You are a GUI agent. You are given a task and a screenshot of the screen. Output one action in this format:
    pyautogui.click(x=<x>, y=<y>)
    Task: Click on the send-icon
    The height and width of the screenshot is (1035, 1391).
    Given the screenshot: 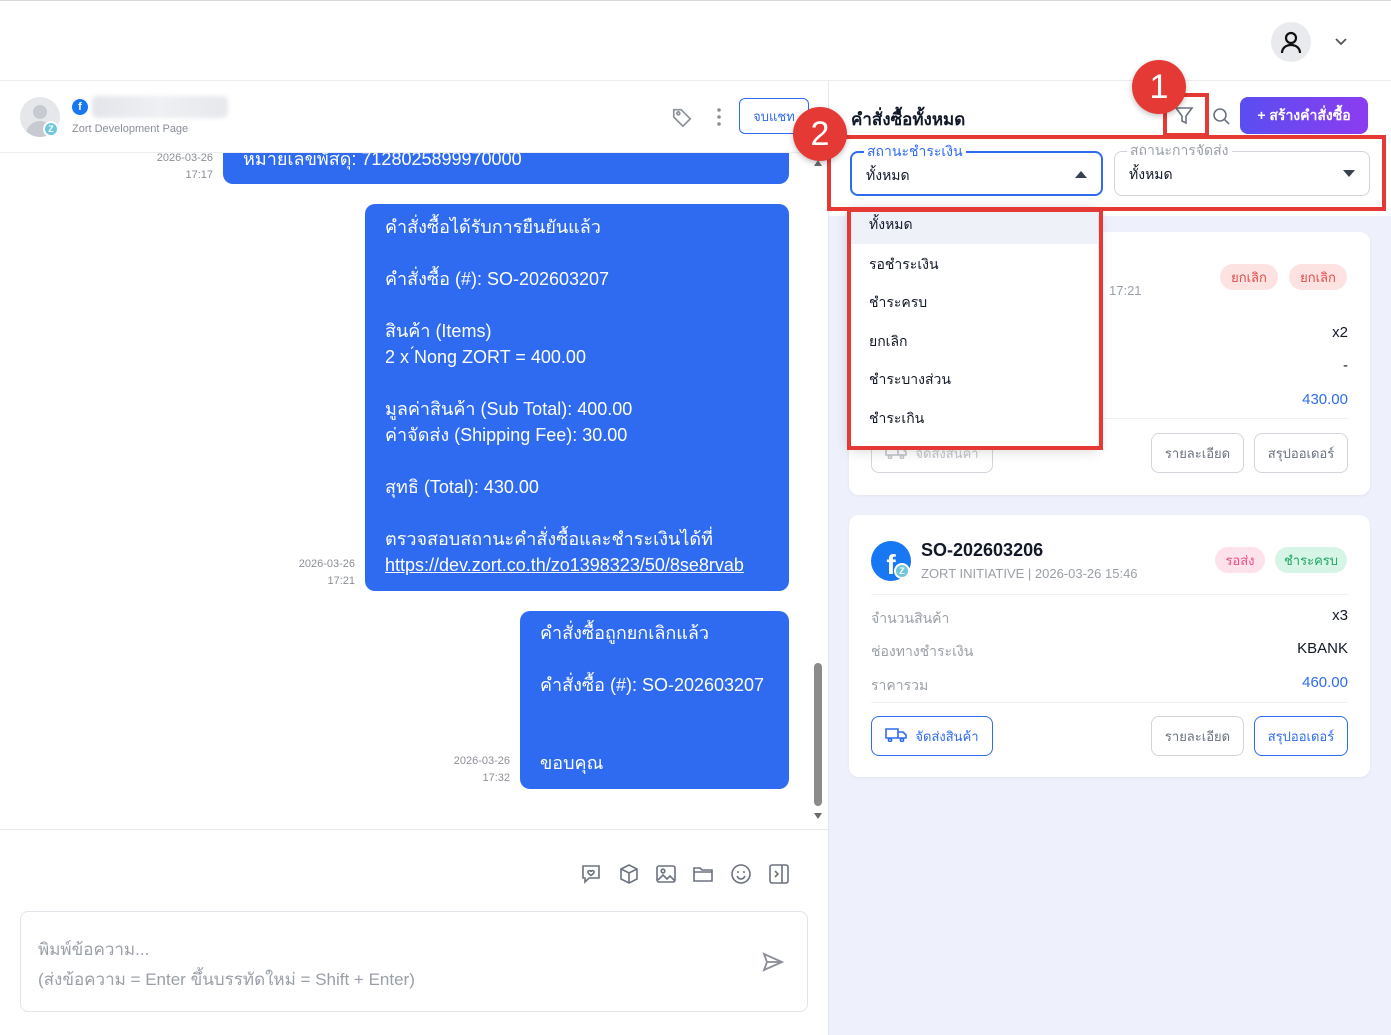 What is the action you would take?
    pyautogui.click(x=773, y=962)
    